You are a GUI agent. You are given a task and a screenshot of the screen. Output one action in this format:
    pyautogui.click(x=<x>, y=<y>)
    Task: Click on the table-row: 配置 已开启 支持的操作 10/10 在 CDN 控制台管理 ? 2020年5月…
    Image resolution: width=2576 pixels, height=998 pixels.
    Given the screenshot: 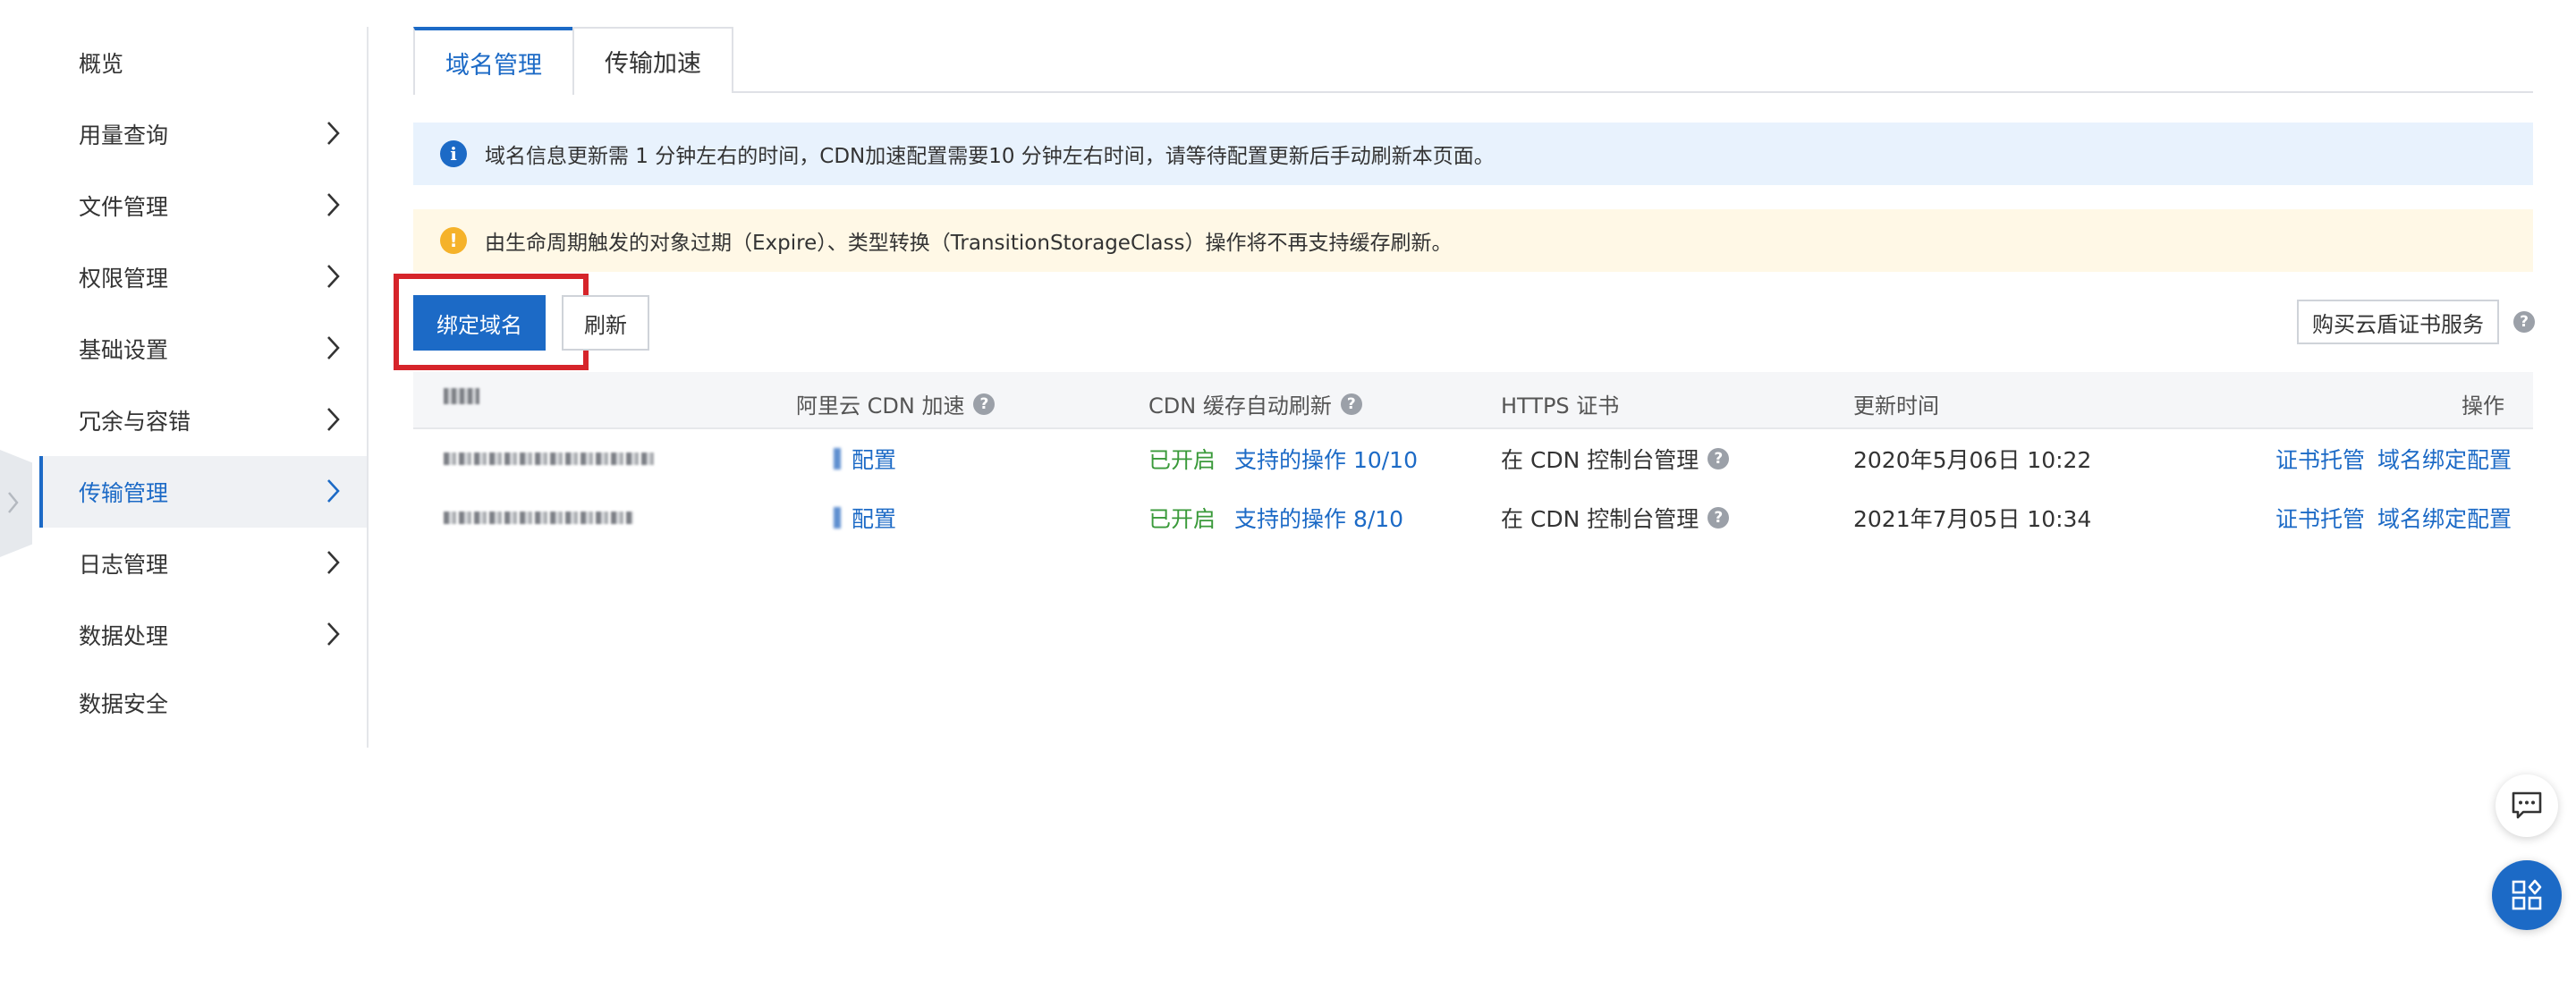 What is the action you would take?
    pyautogui.click(x=1473, y=458)
    